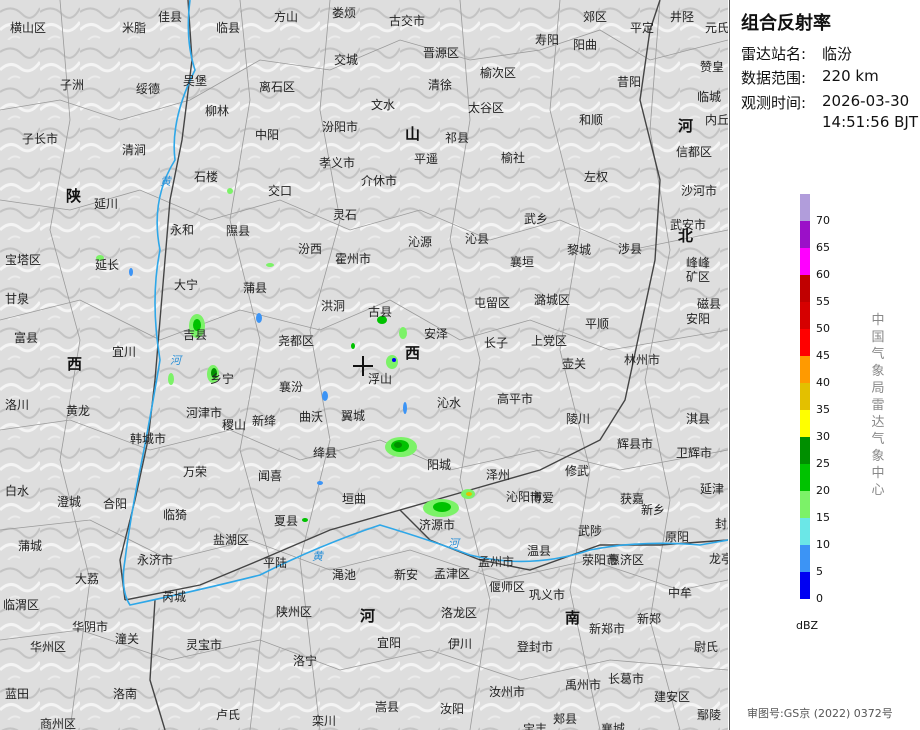 The height and width of the screenshot is (730, 920). I want to click on place-label: 辉县市, so click(635, 444).